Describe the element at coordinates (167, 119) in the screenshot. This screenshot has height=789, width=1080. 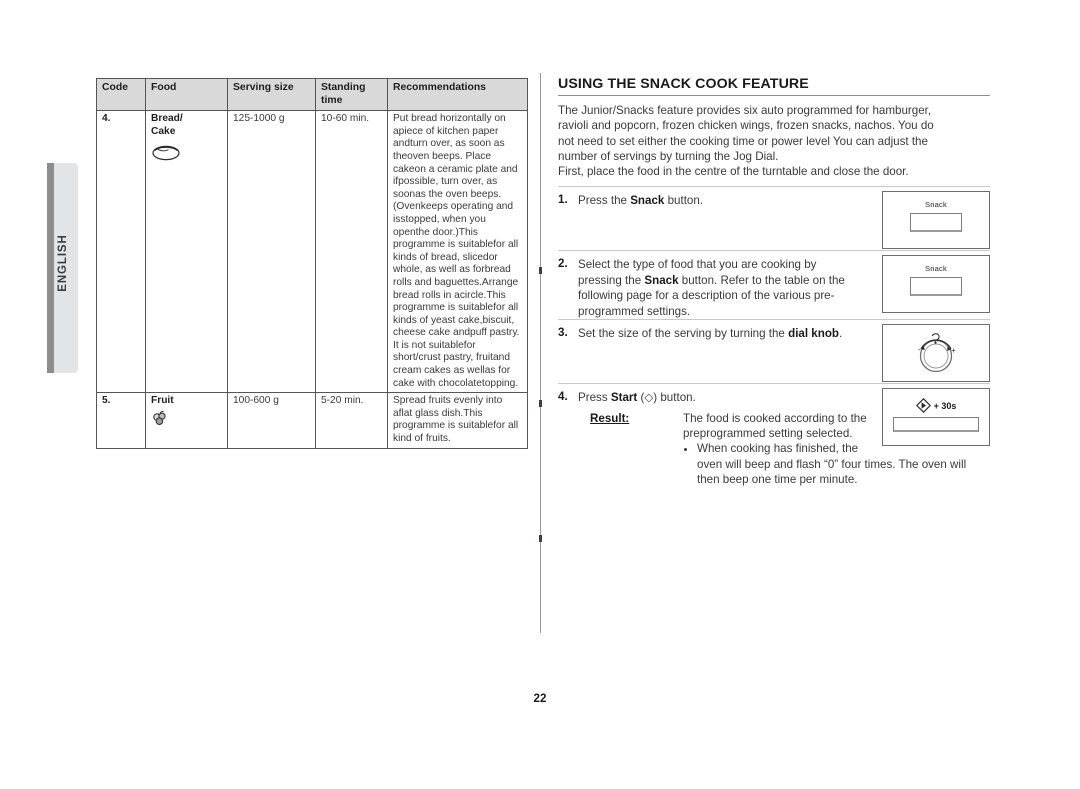
I see `cell-food-line1: Bread/` at that location.